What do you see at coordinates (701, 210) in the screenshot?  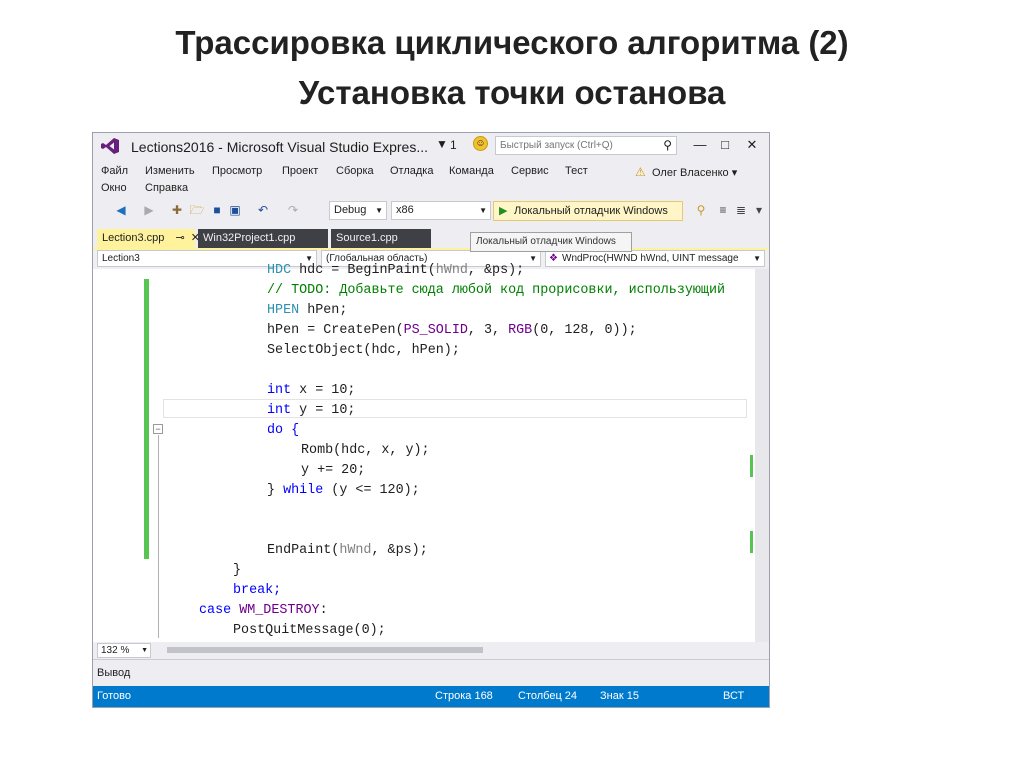 I see `find-icon: ⚲` at bounding box center [701, 210].